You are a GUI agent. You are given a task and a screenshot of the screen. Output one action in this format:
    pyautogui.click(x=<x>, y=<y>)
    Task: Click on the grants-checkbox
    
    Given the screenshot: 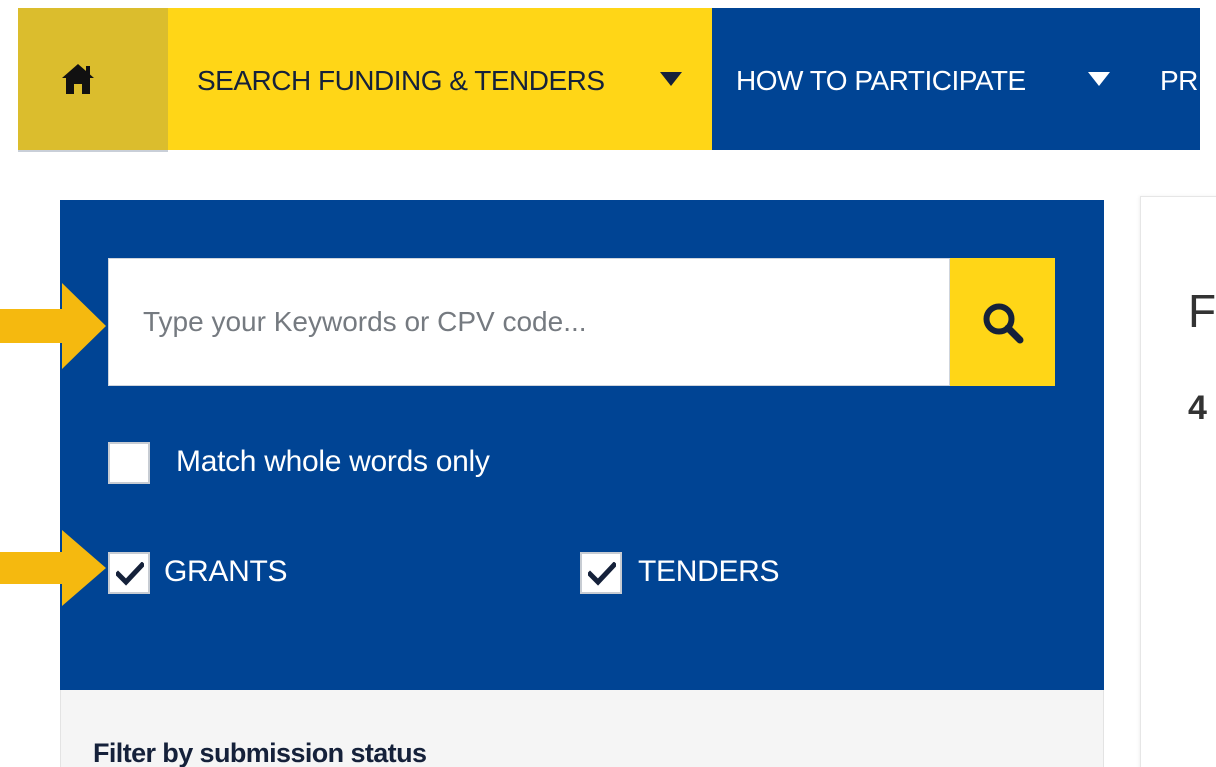 What is the action you would take?
    pyautogui.click(x=129, y=573)
    